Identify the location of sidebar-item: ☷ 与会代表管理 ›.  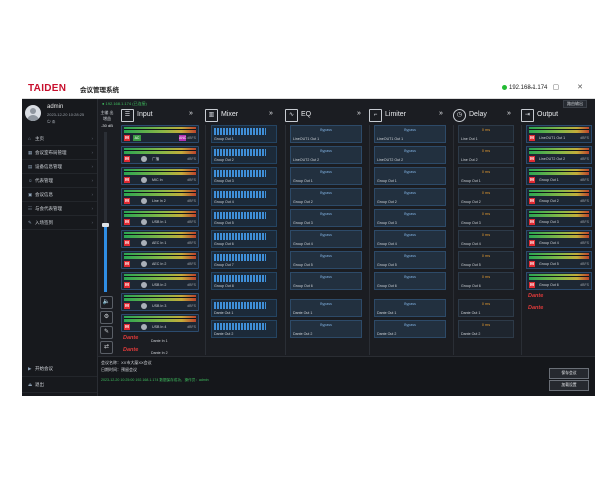
(59, 209).